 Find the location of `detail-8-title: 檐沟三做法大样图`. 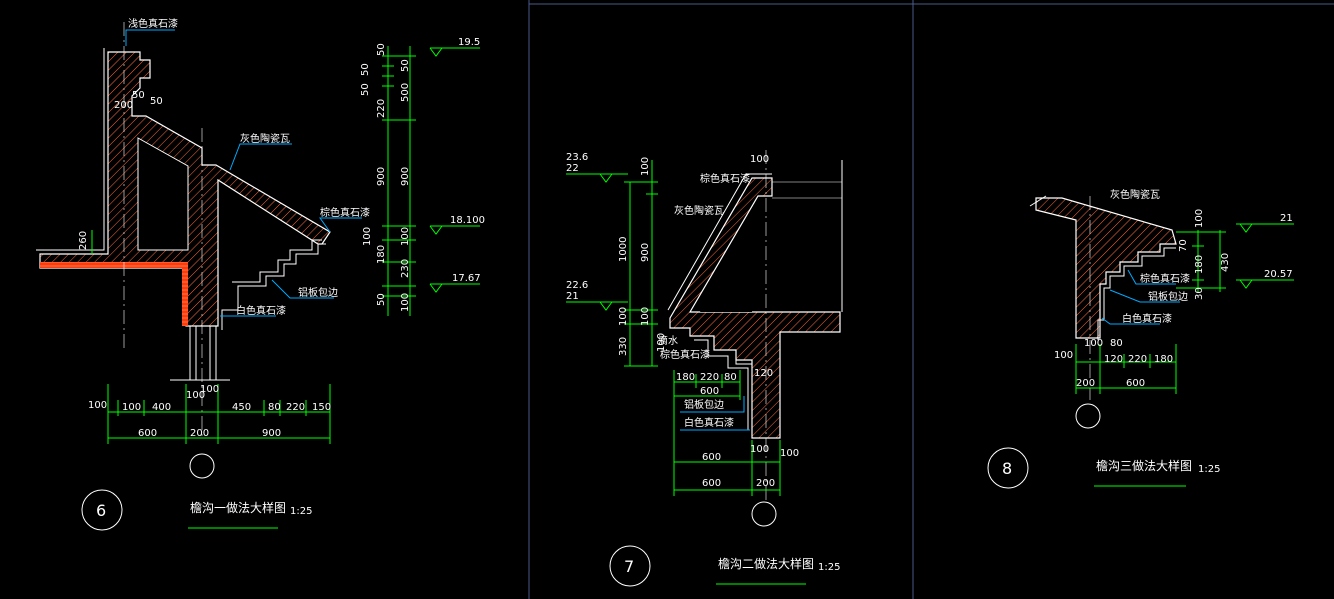

detail-8-title: 檐沟三做法大样图 is located at coordinates (1144, 465).